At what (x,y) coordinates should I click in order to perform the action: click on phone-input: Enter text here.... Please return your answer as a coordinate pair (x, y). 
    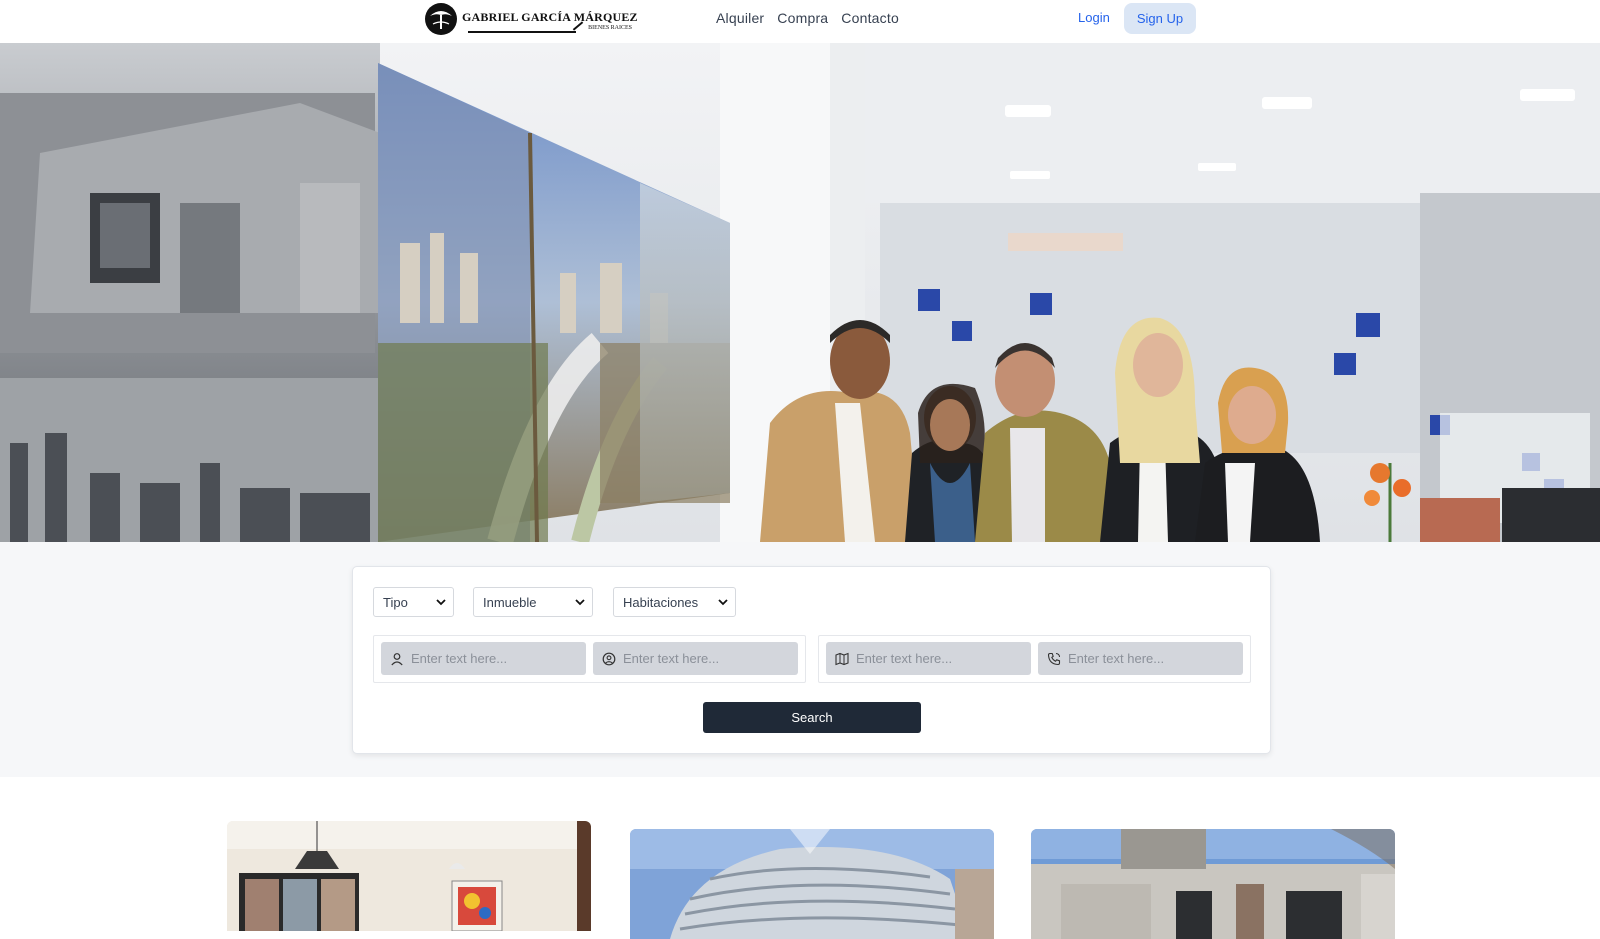
    Looking at the image, I should click on (1140, 658).